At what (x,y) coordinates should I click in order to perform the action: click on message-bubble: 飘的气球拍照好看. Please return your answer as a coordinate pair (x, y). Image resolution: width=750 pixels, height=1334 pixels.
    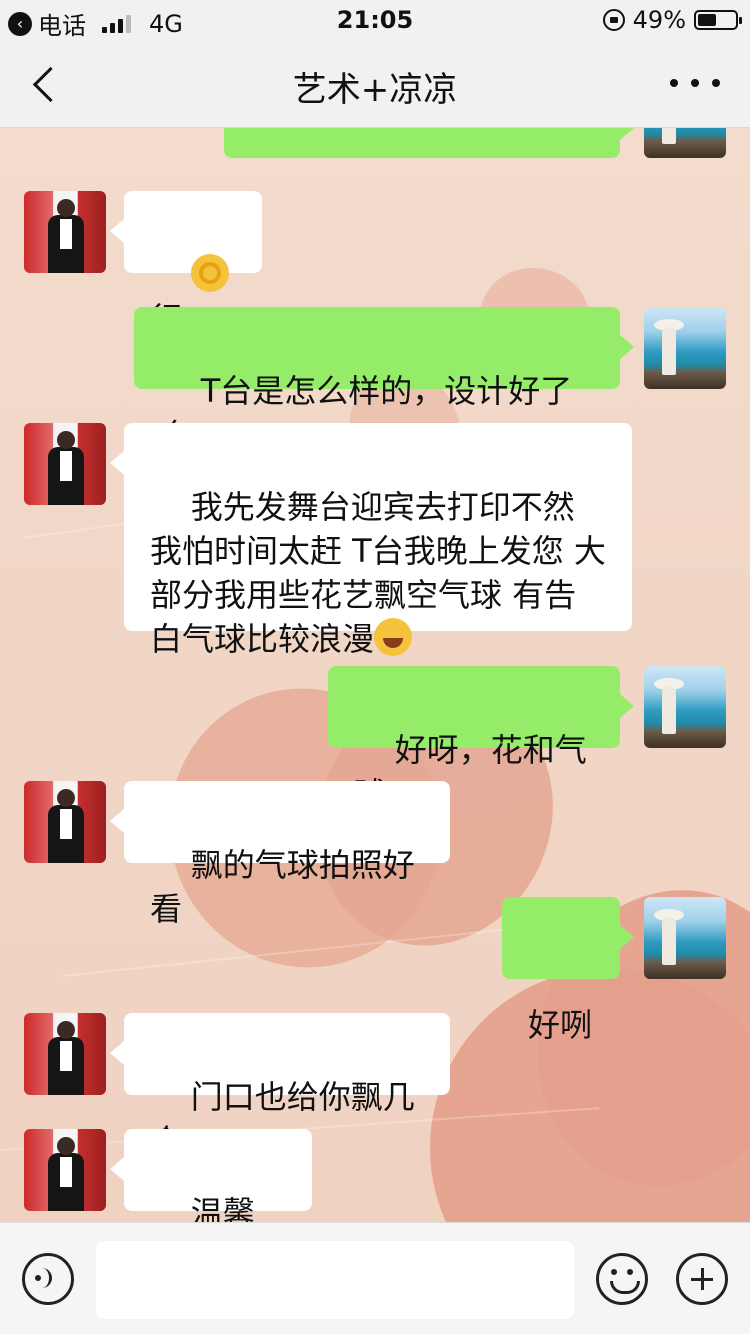
    Looking at the image, I should click on (280, 854).